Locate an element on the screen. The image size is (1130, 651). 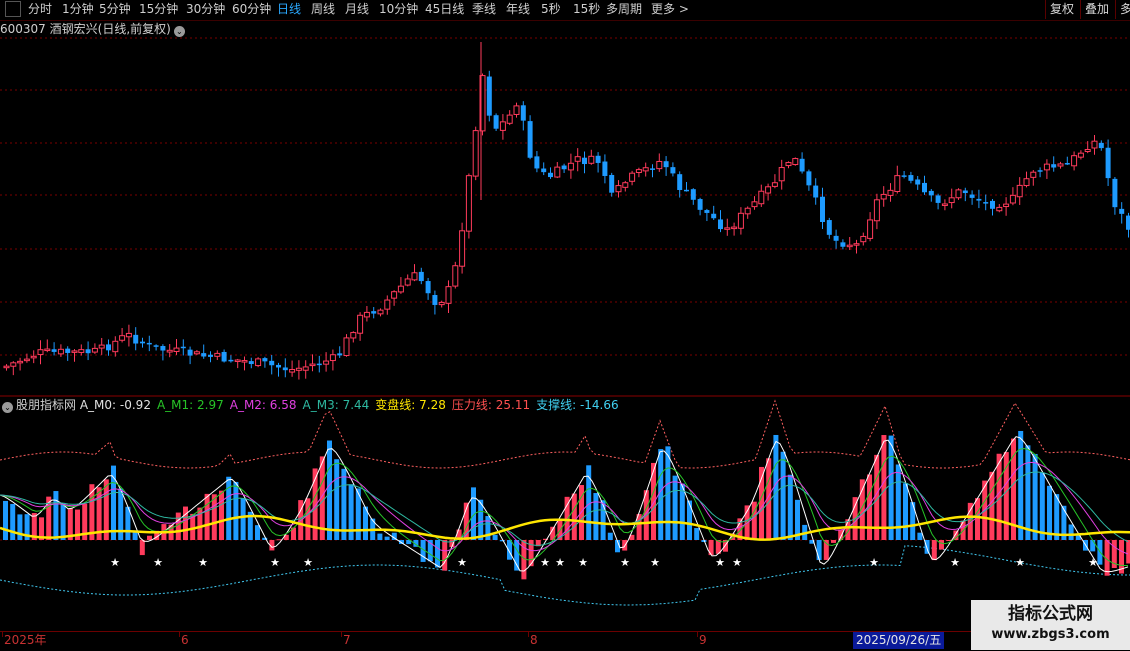
date-label-3: 8 is located at coordinates (534, 640).